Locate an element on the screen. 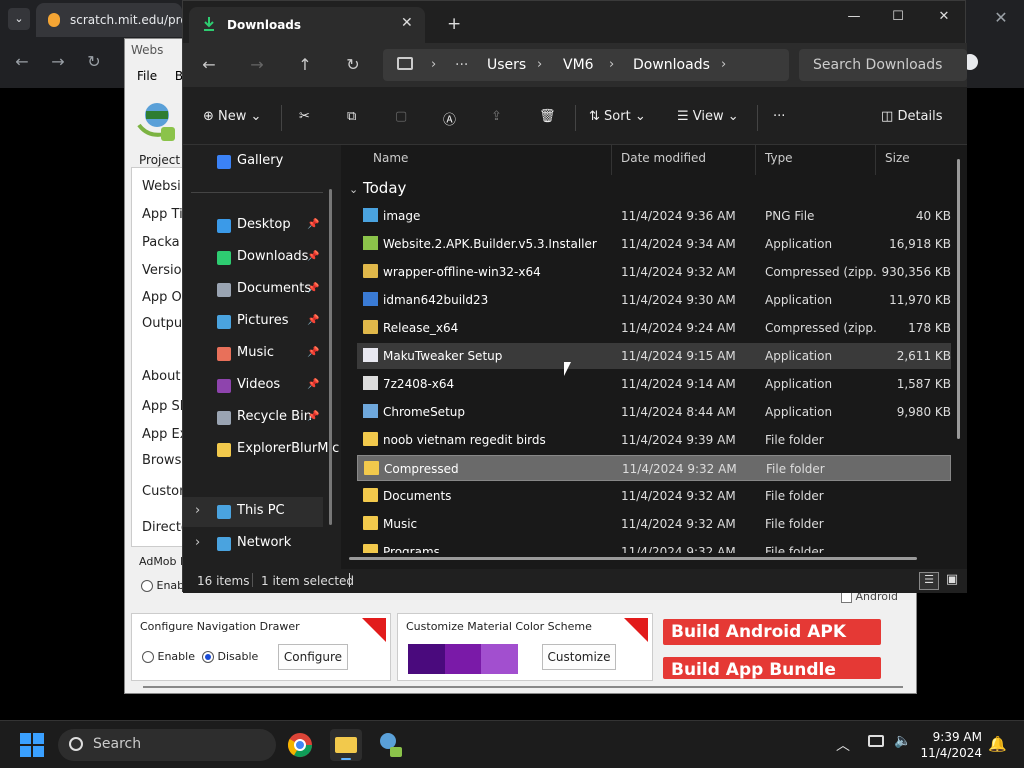  build-apk-button: Build Android APK is located at coordinates (772, 632).